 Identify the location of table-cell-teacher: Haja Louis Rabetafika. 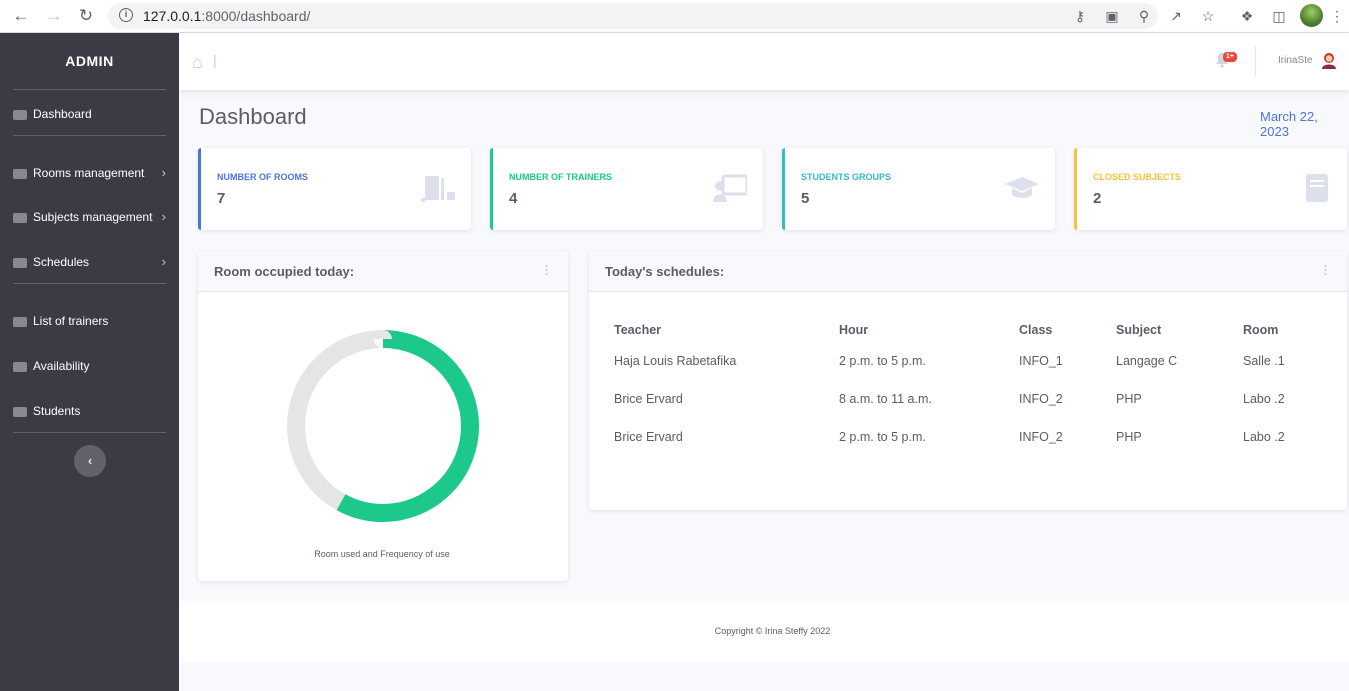
(675, 361).